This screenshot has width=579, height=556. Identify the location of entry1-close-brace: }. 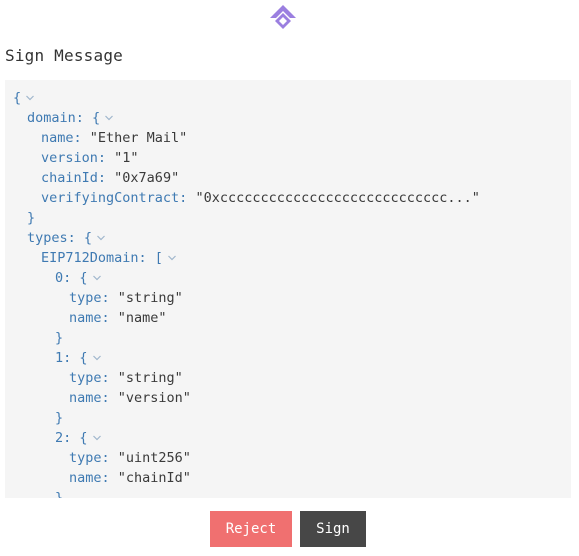
(59, 418).